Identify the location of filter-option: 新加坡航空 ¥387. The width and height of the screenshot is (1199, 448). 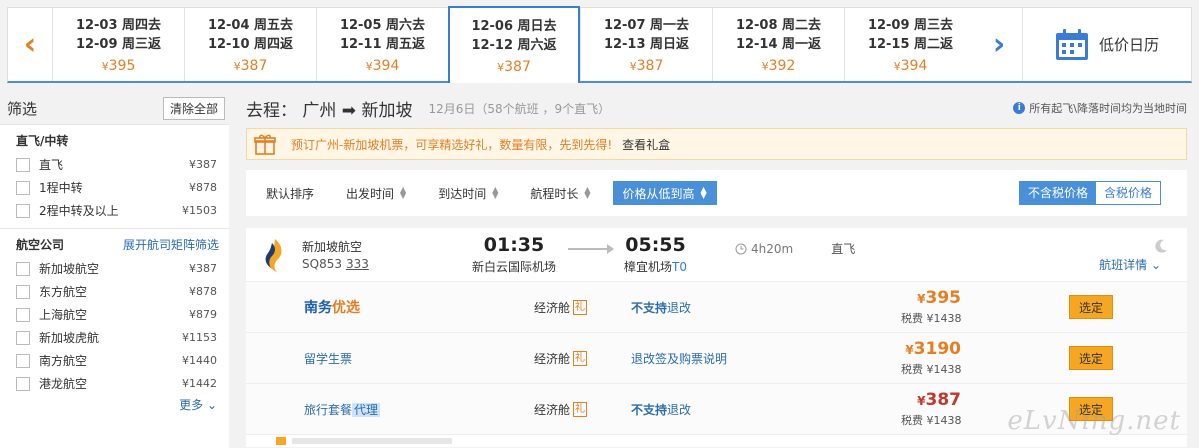
(122, 268).